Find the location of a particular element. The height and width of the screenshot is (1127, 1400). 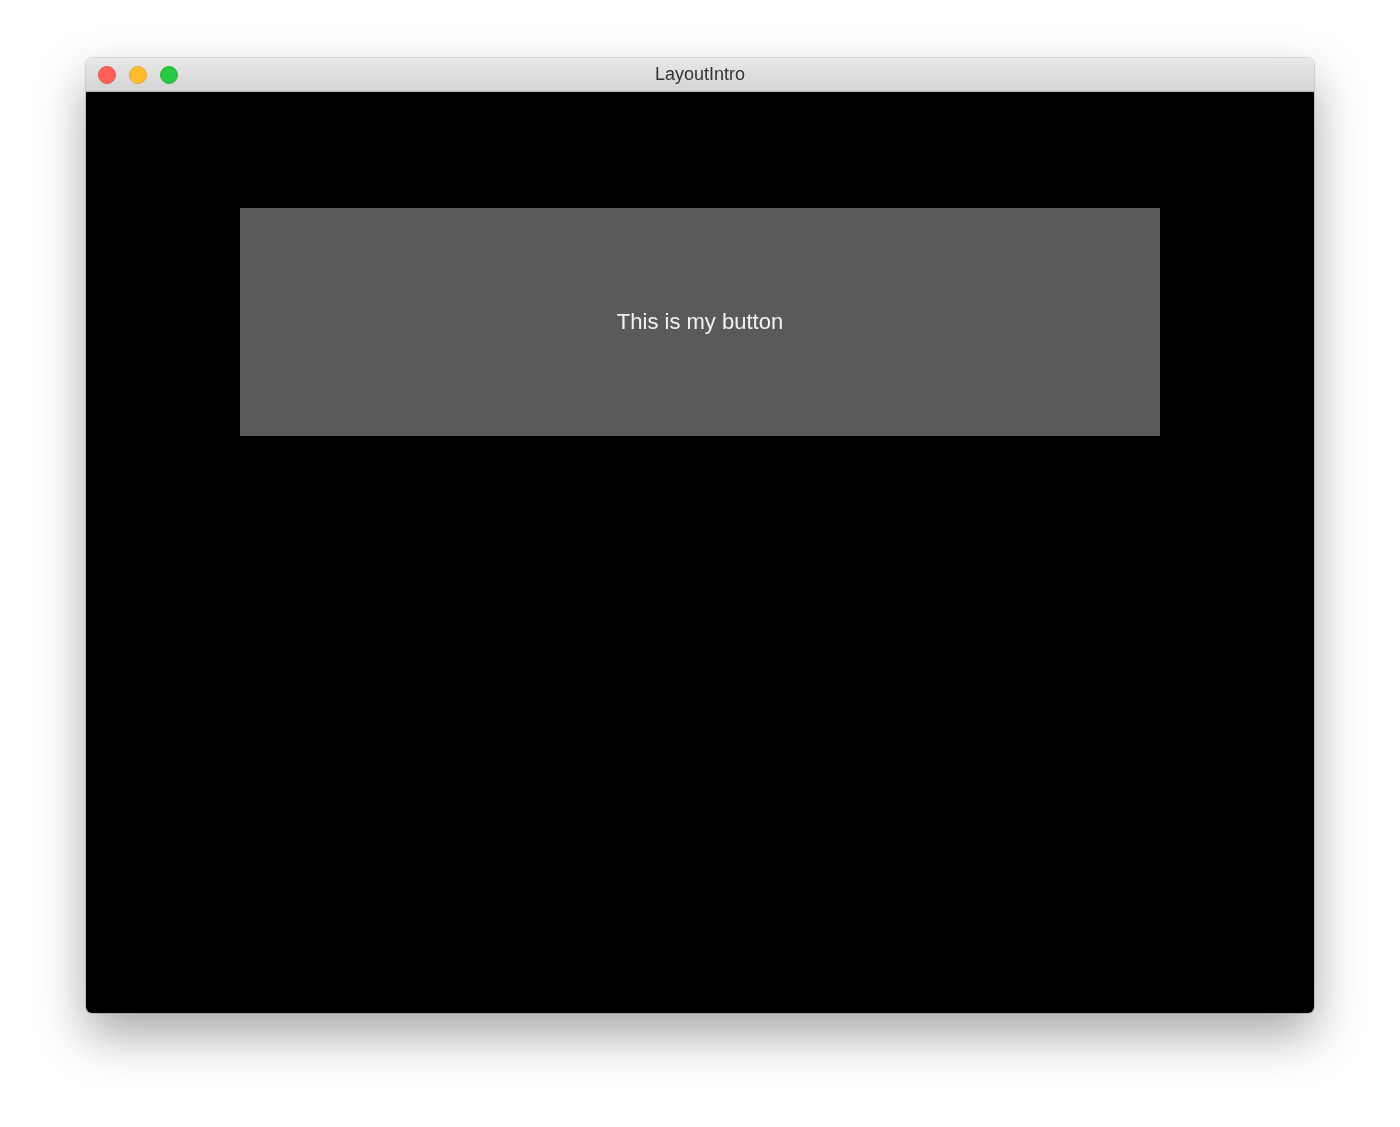

minimize-icon is located at coordinates (138, 74).